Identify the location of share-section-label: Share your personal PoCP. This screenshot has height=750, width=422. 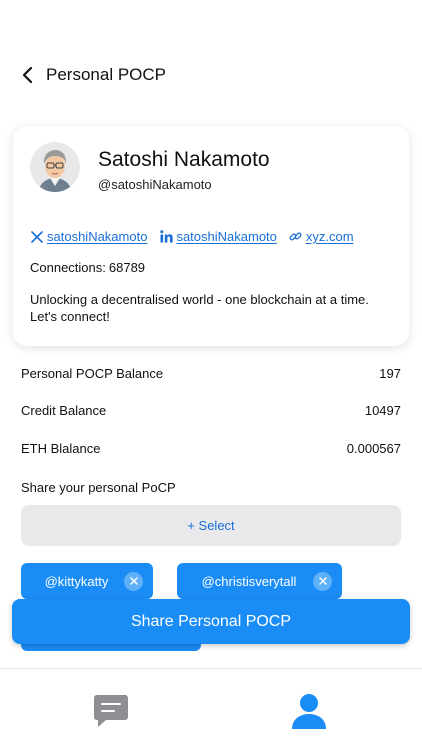
(98, 487).